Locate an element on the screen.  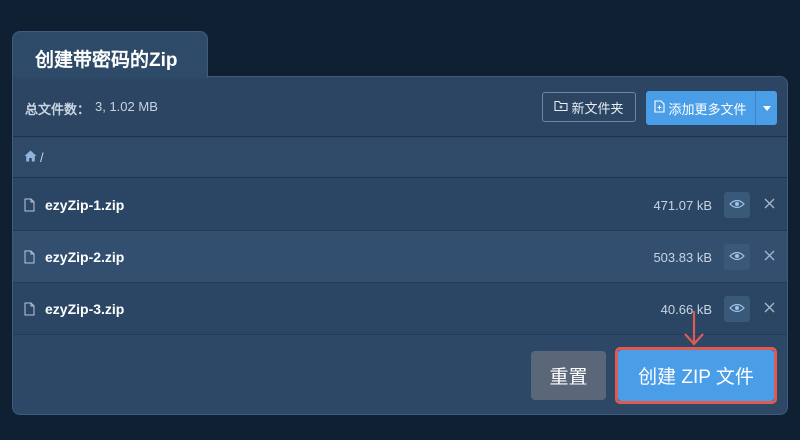
file-row: ezyZip-1.zip 471.07 kB is located at coordinates (400, 205).